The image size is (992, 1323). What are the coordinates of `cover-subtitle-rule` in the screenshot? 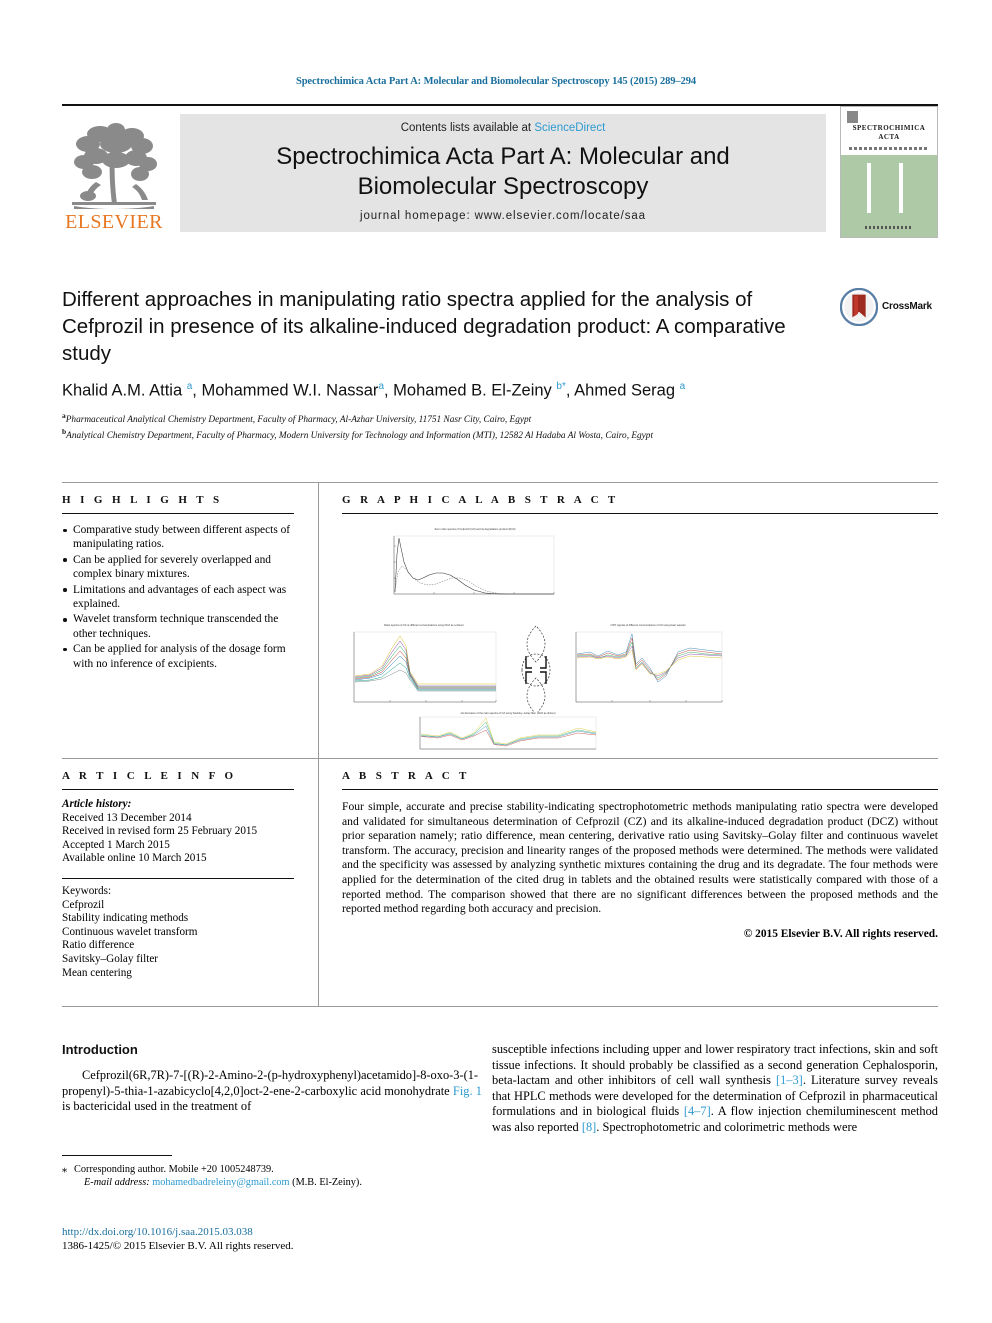 It's located at (889, 148).